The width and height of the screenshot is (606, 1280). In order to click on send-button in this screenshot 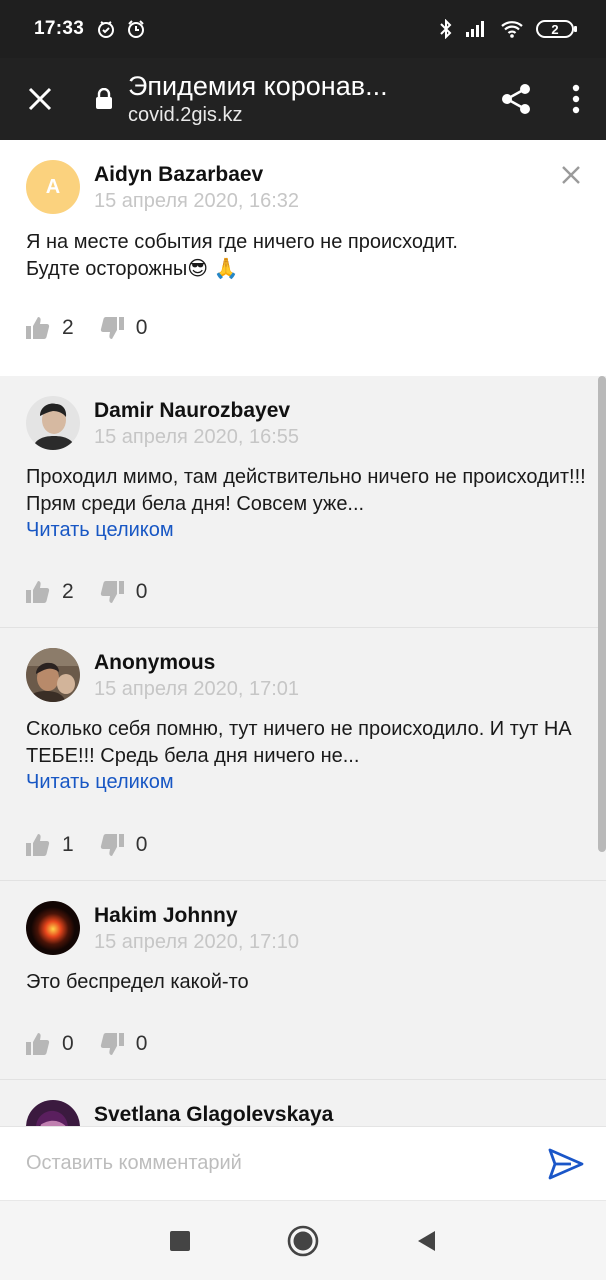, I will do `click(566, 1164)`.